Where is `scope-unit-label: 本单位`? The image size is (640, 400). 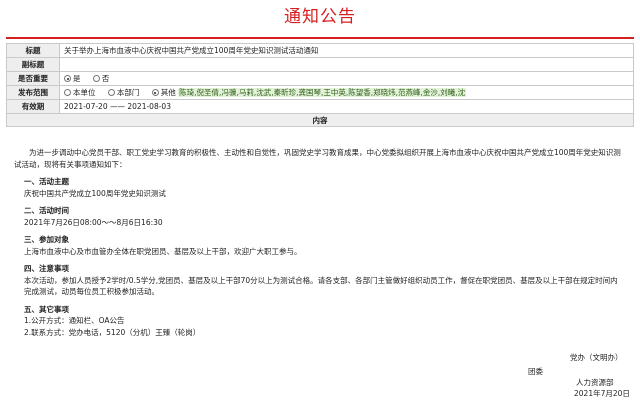
scope-unit-label: 本单位 is located at coordinates (84, 92).